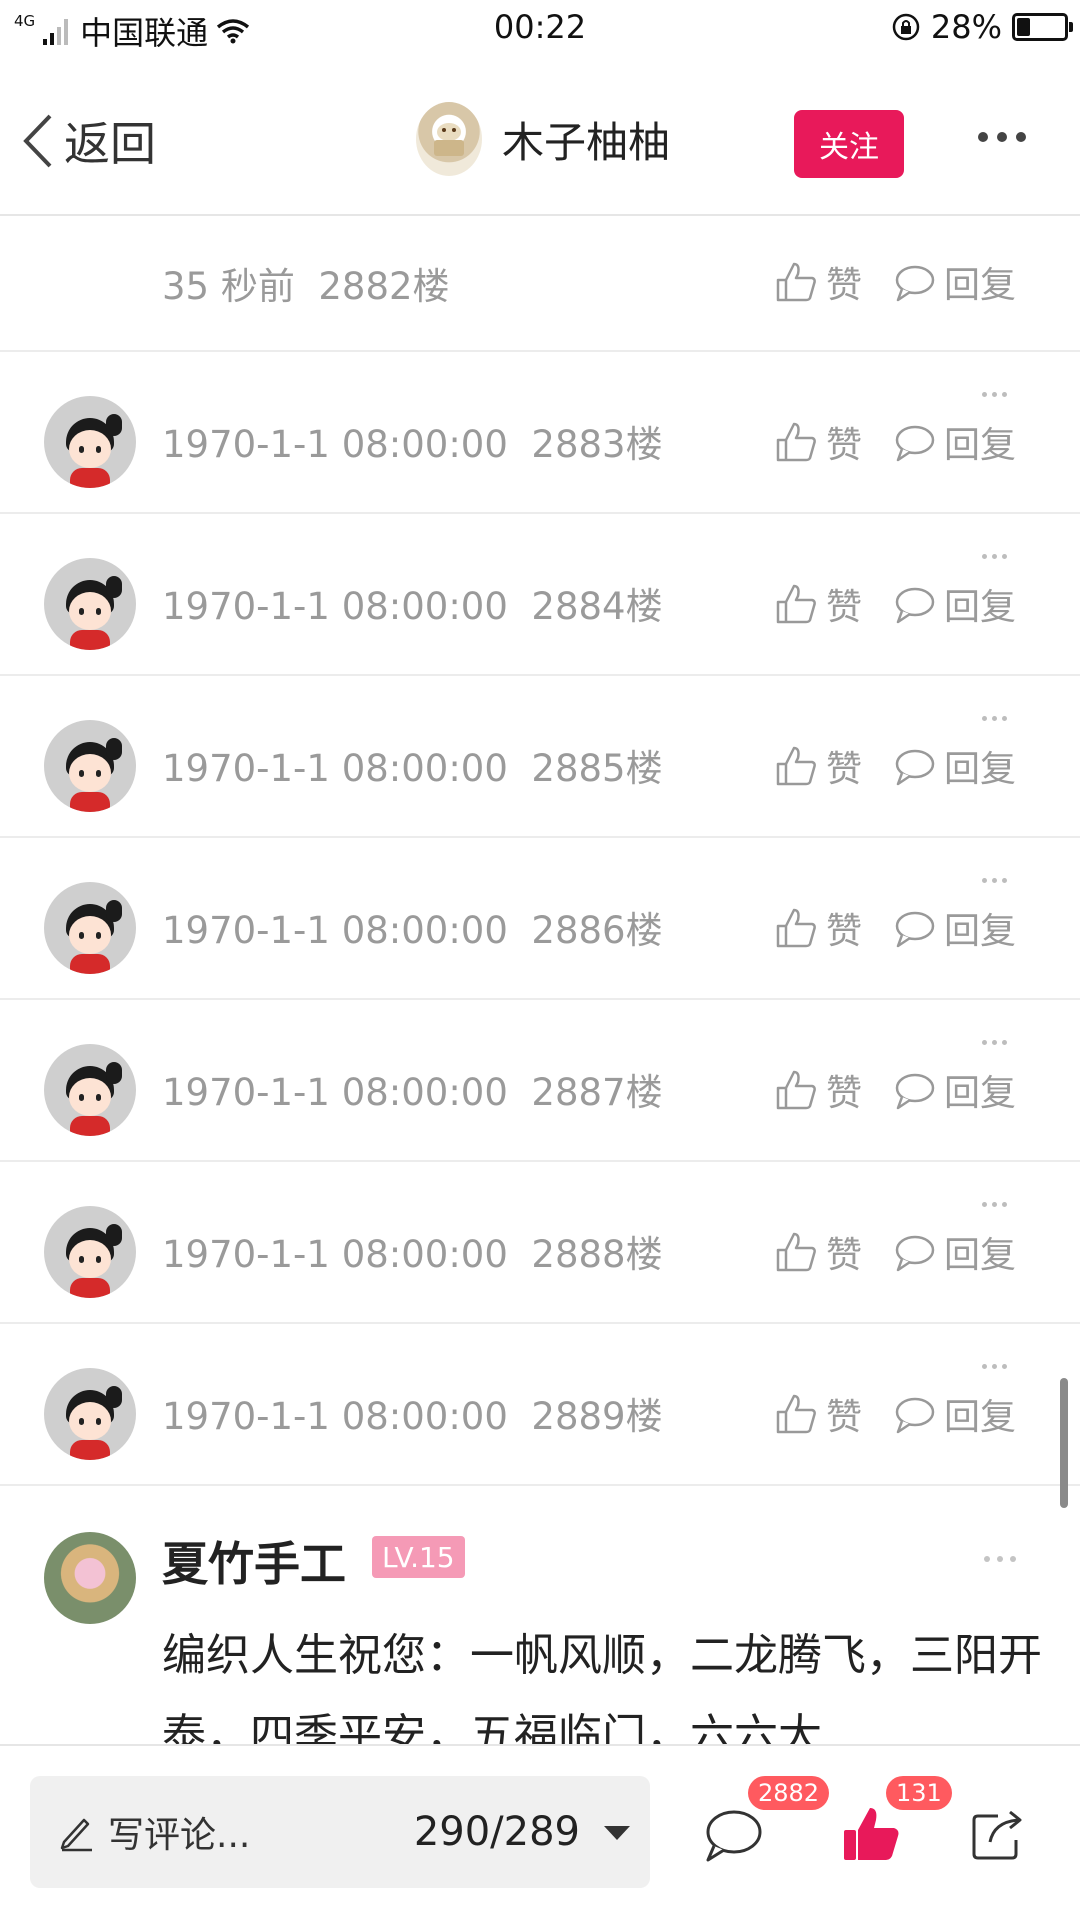  I want to click on thumbs-up-filled-icon, so click(871, 1834).